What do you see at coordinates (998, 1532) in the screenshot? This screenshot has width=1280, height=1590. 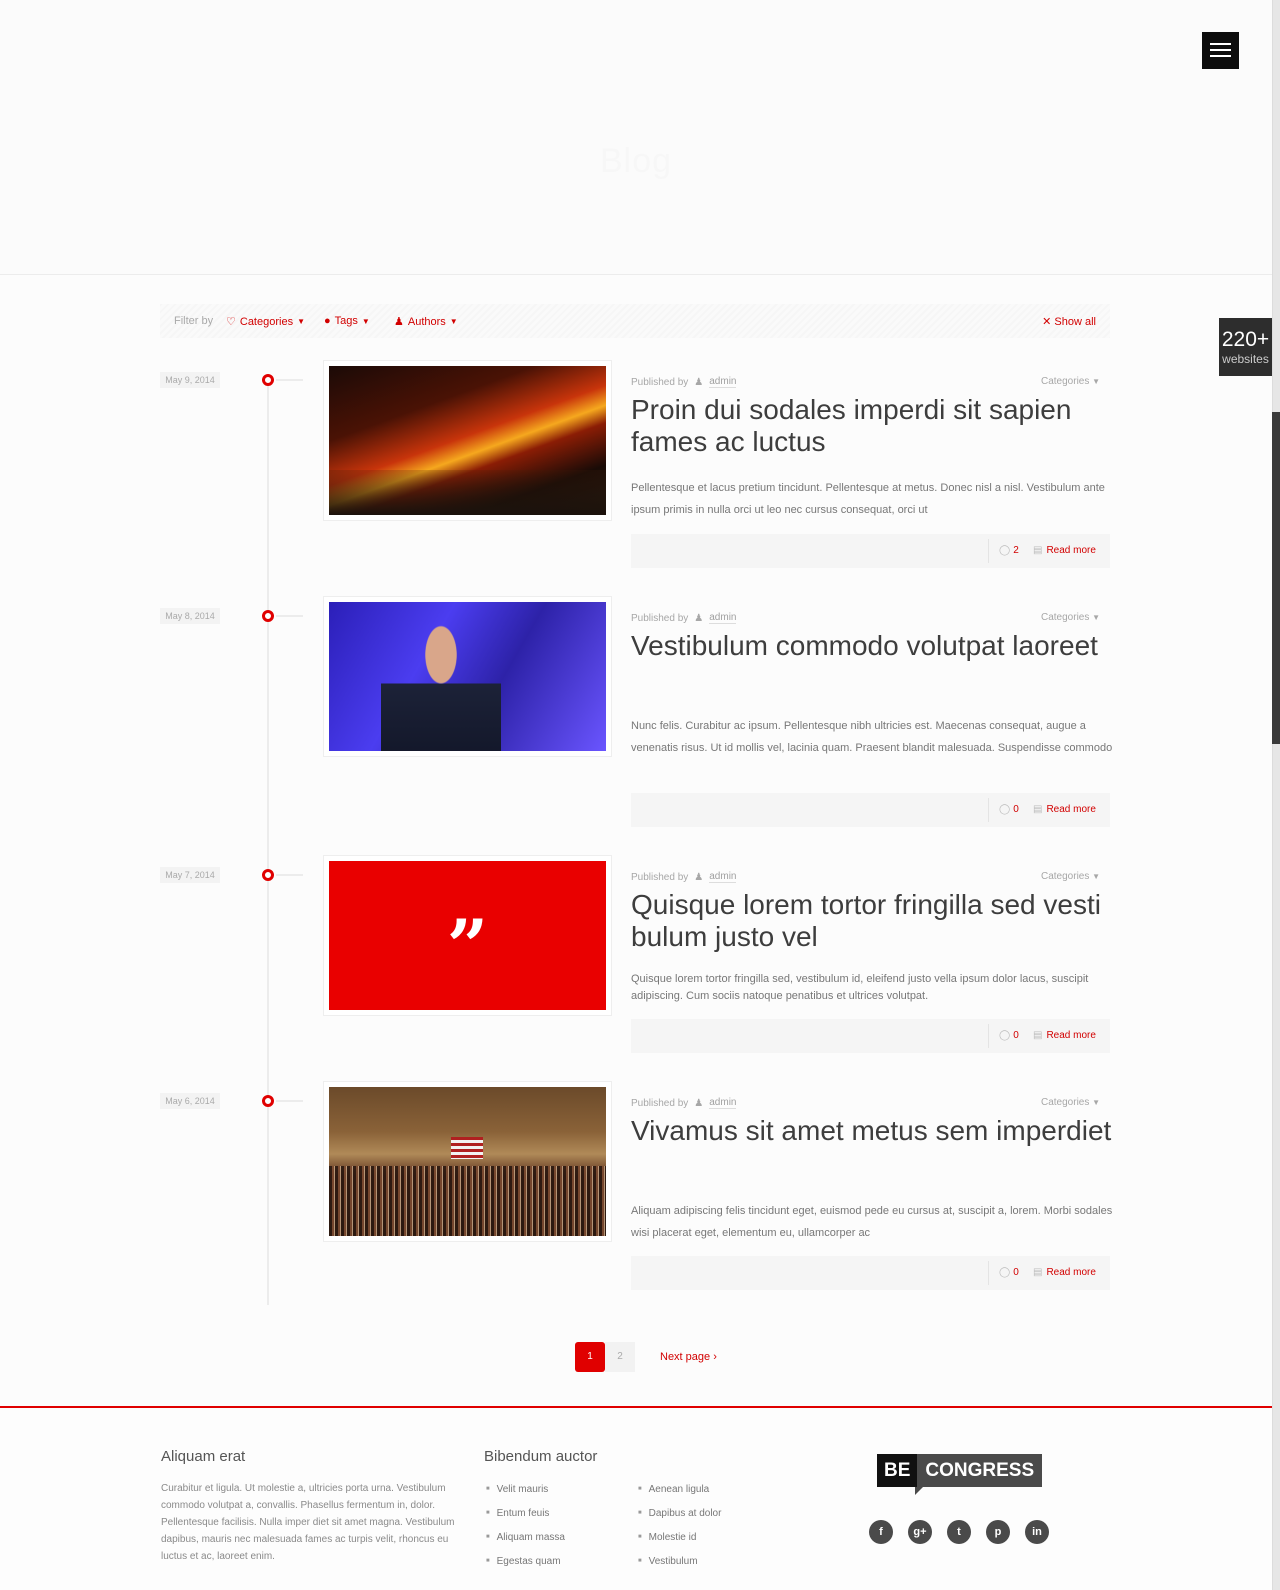 I see `pinterest-icon: p` at bounding box center [998, 1532].